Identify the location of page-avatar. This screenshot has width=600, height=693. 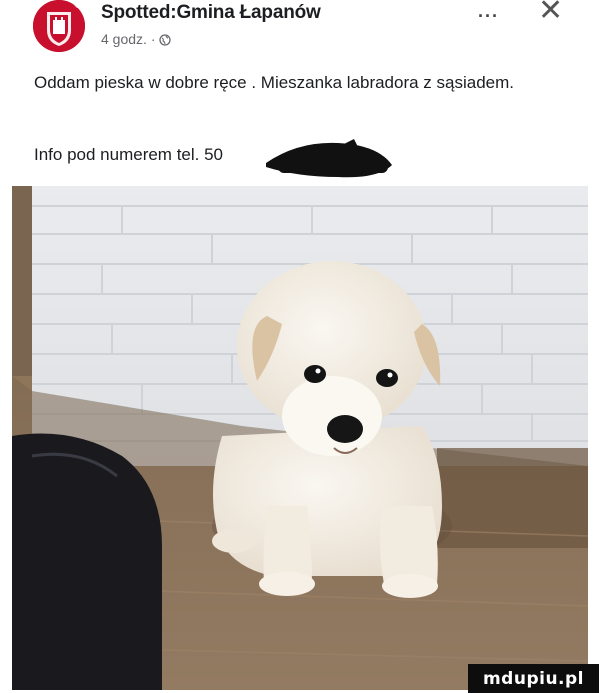
(59, 26).